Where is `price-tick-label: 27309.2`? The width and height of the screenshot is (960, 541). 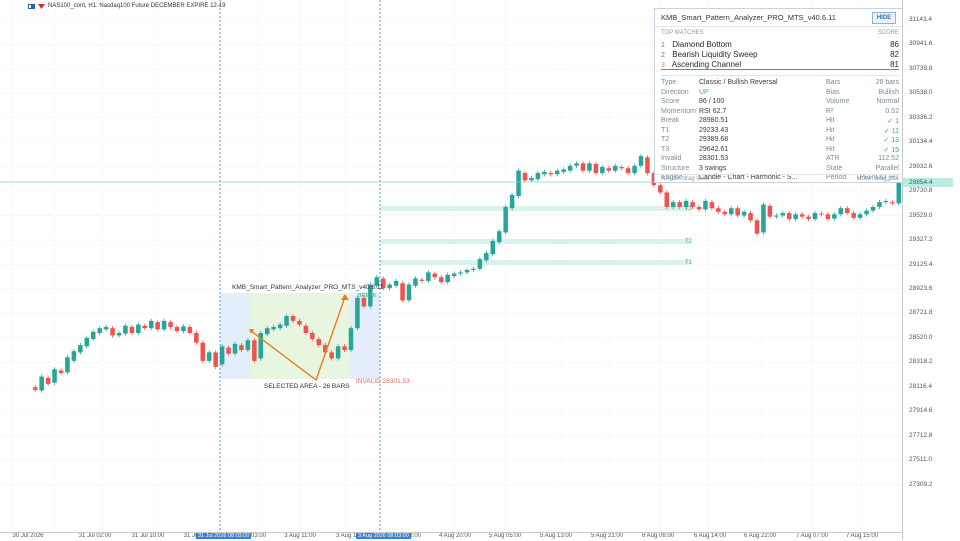
price-tick-label: 27309.2 is located at coordinates (921, 484).